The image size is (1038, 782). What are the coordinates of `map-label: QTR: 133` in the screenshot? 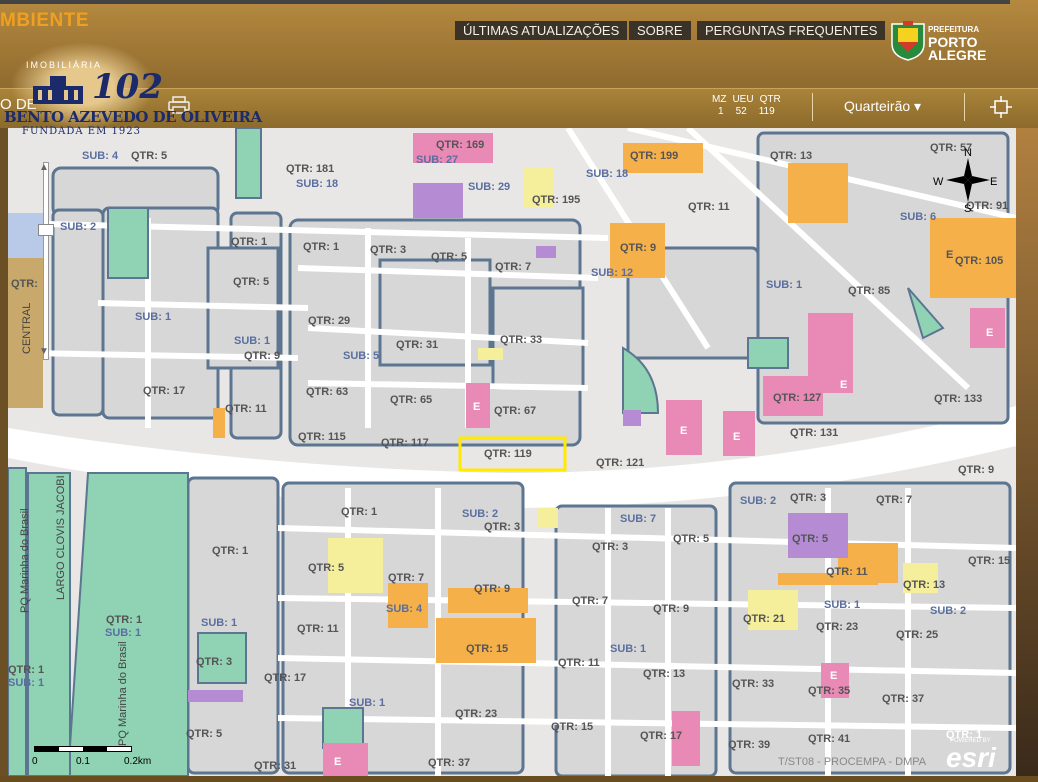 It's located at (958, 399).